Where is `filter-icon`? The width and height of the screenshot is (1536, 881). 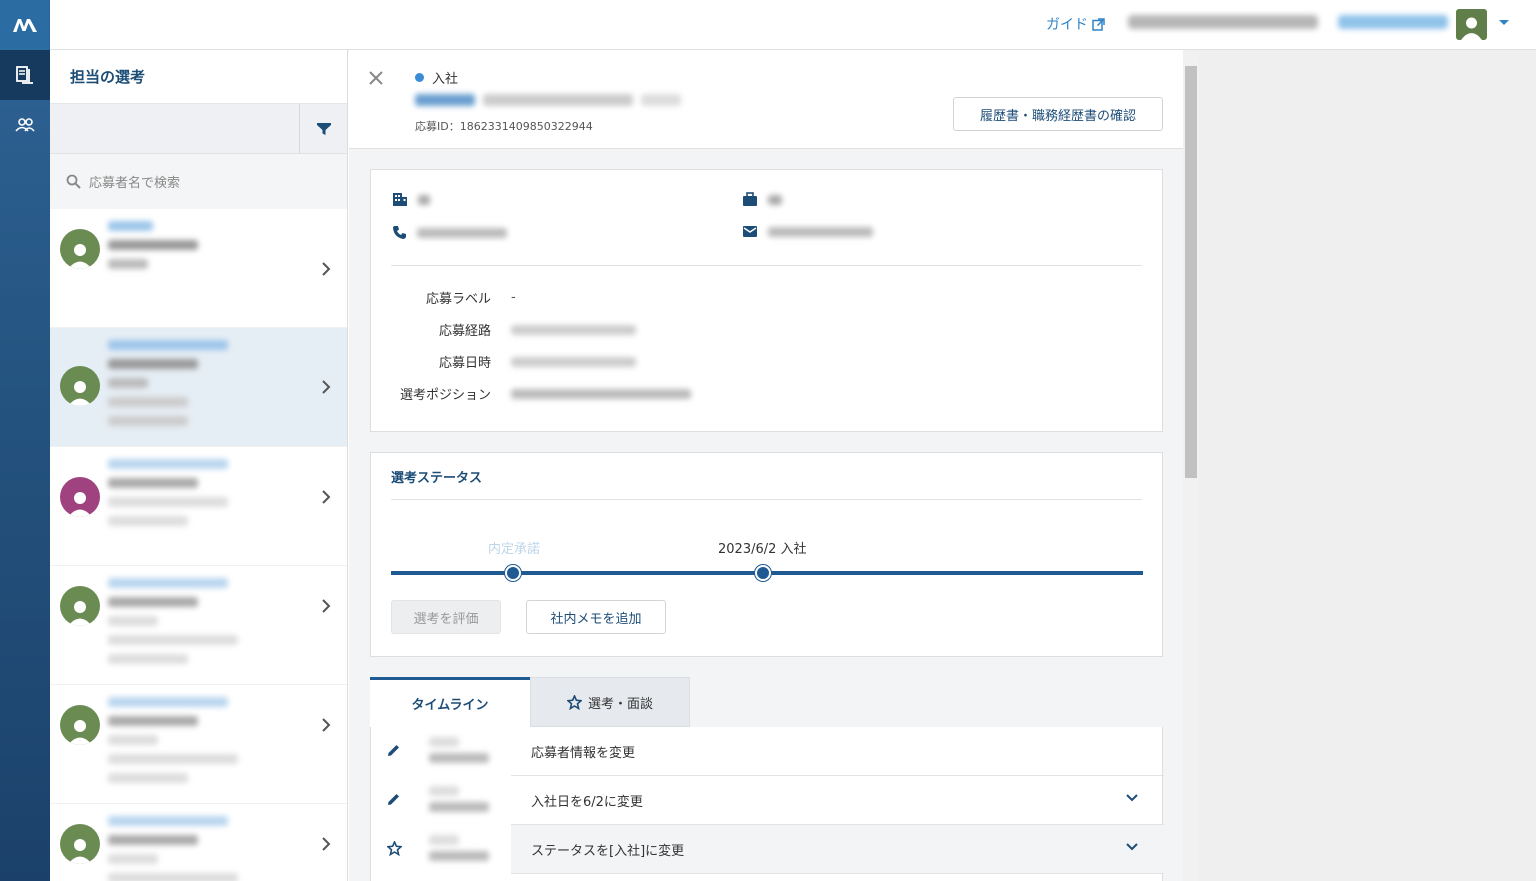 filter-icon is located at coordinates (323, 129).